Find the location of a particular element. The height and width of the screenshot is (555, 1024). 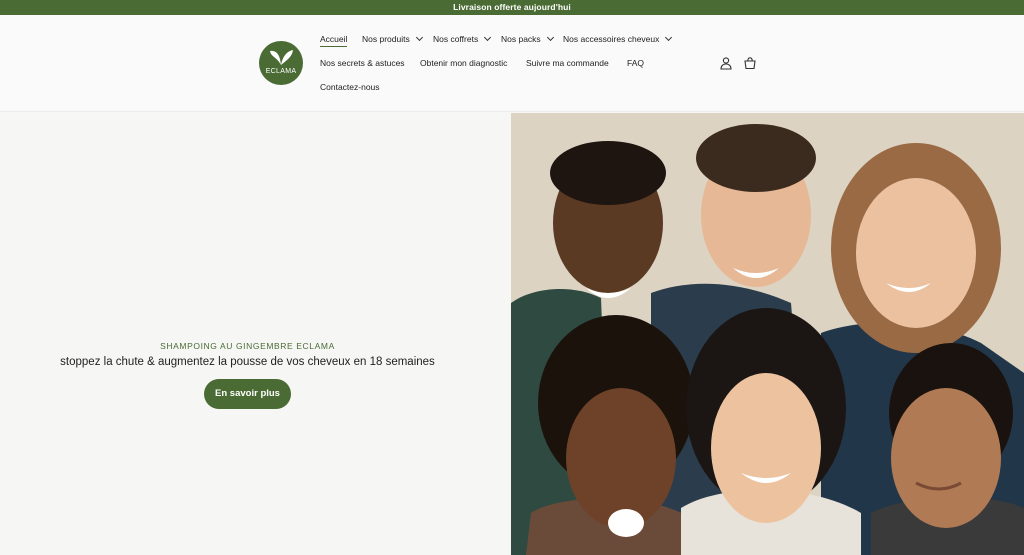

nav-nos-coffrets: Nos coffrets is located at coordinates (462, 38).